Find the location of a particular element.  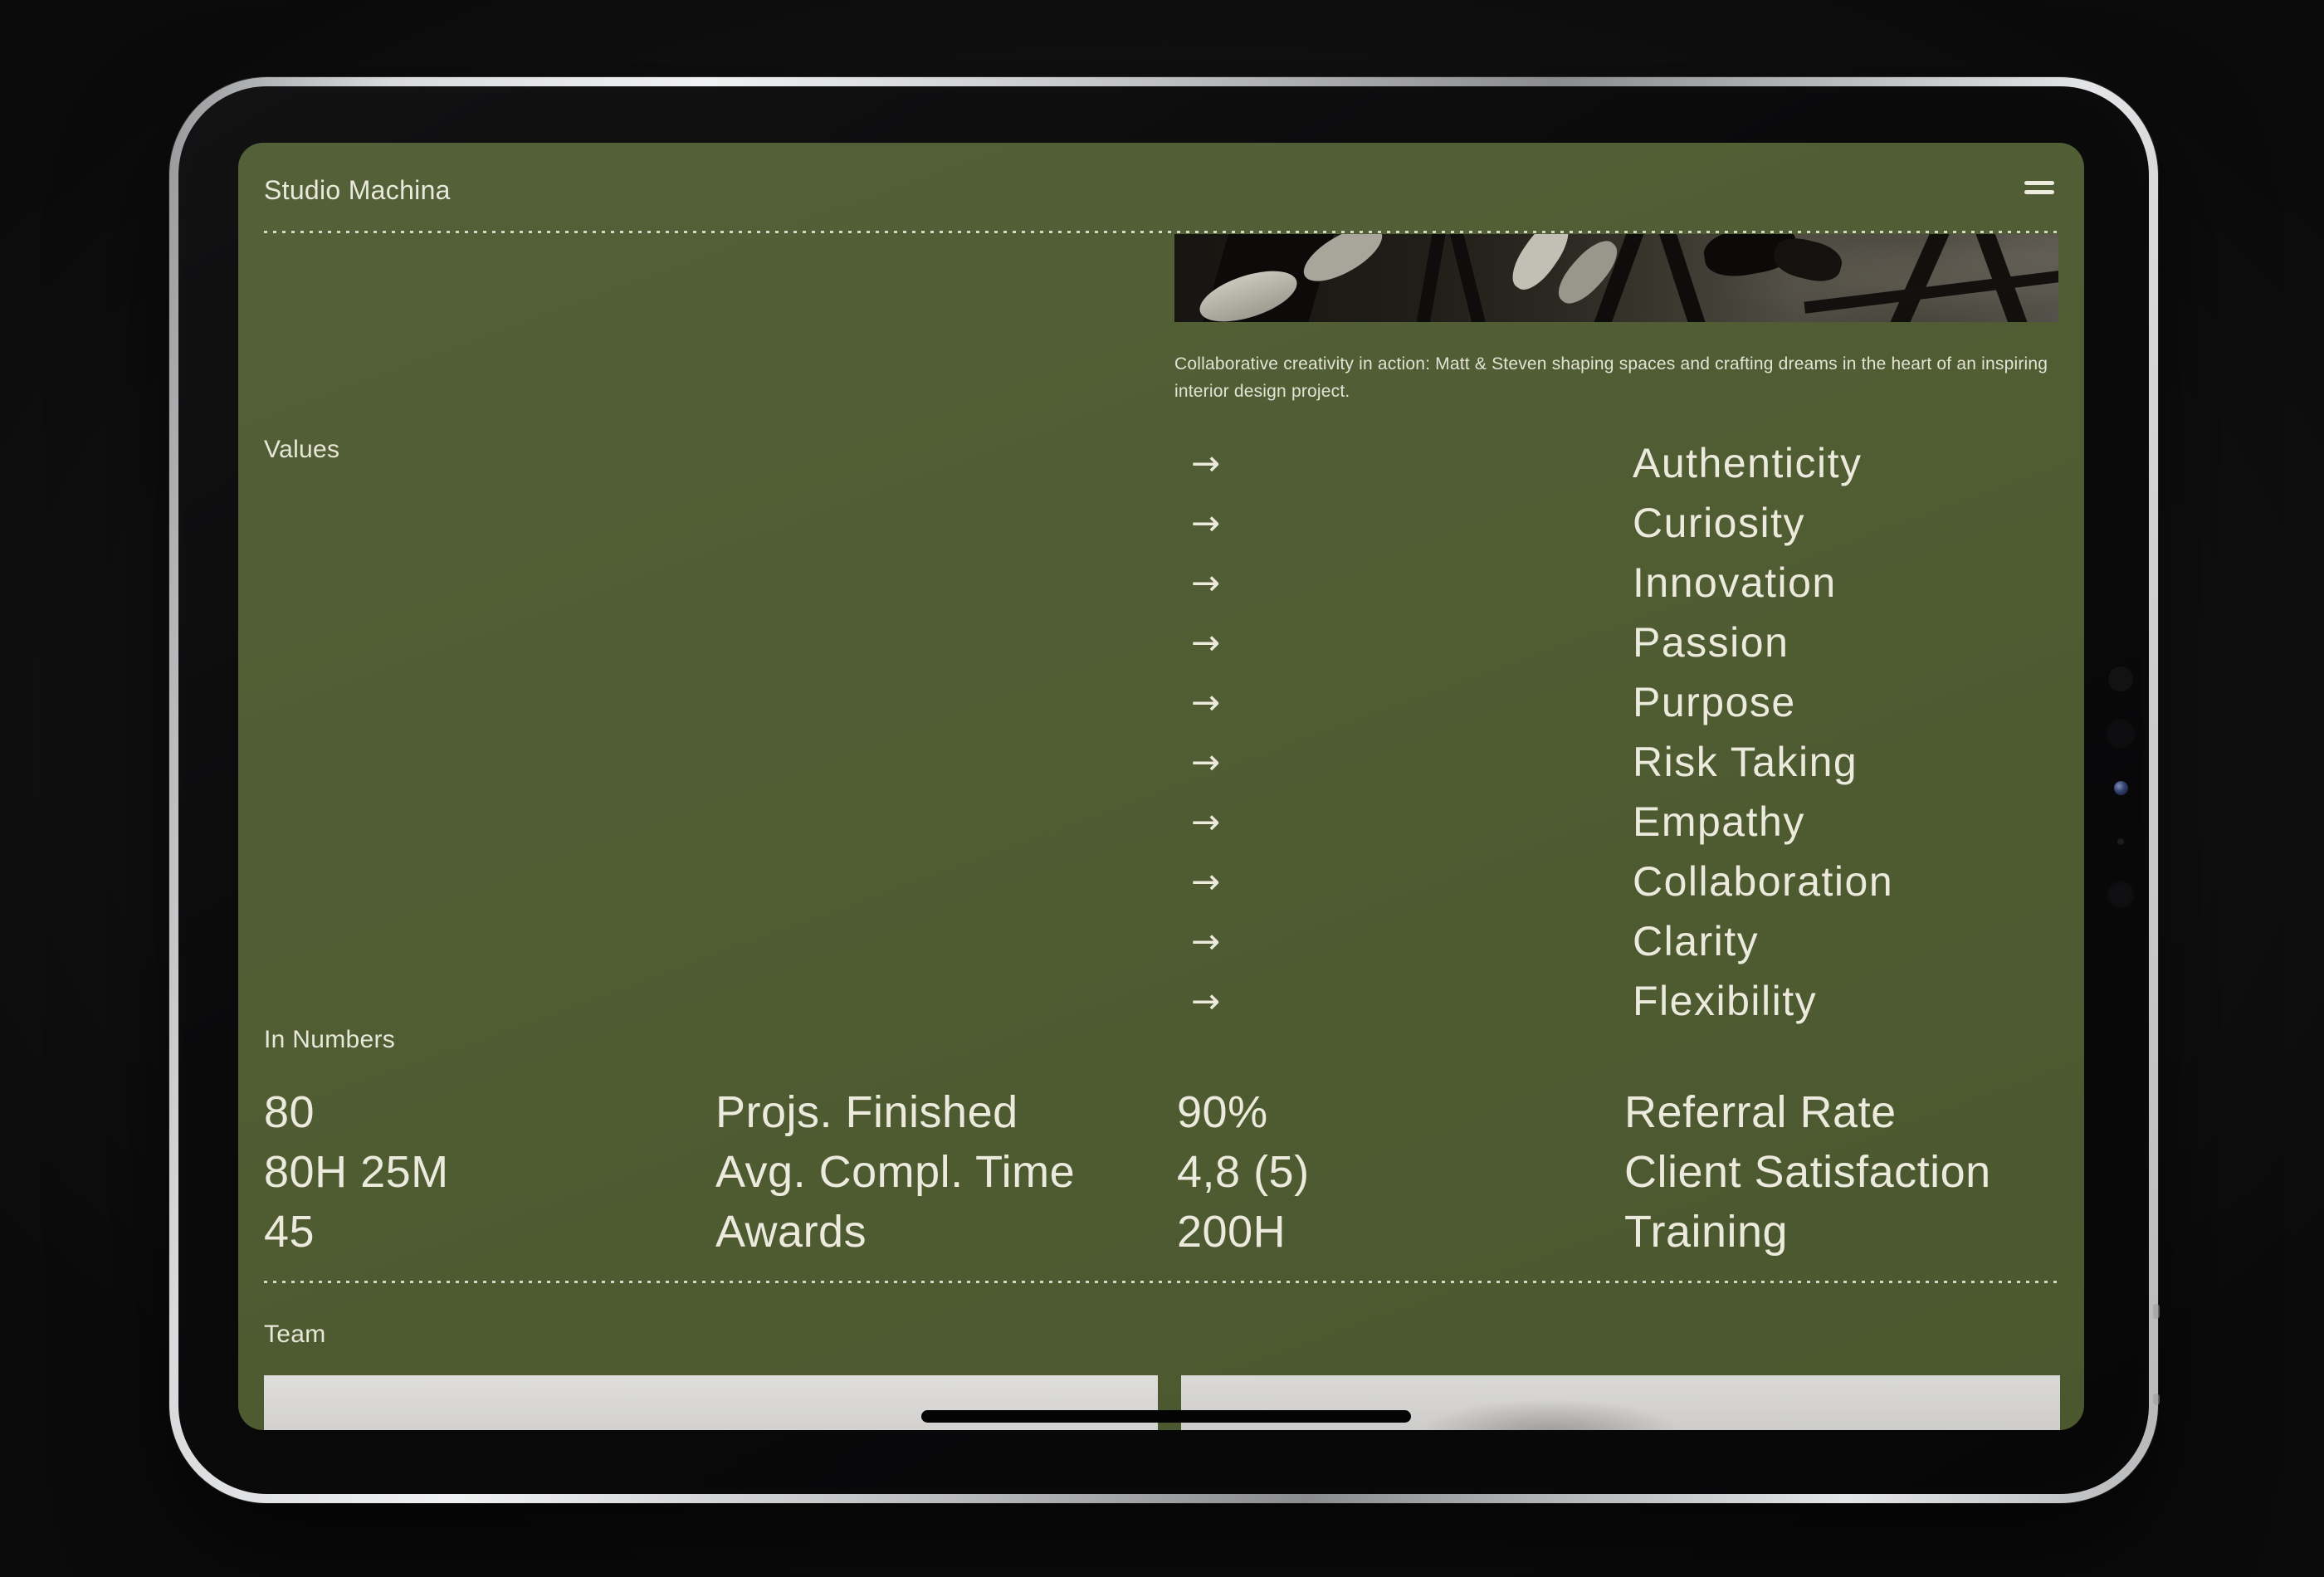

stat-label: Projs. Finished is located at coordinates (866, 1112).